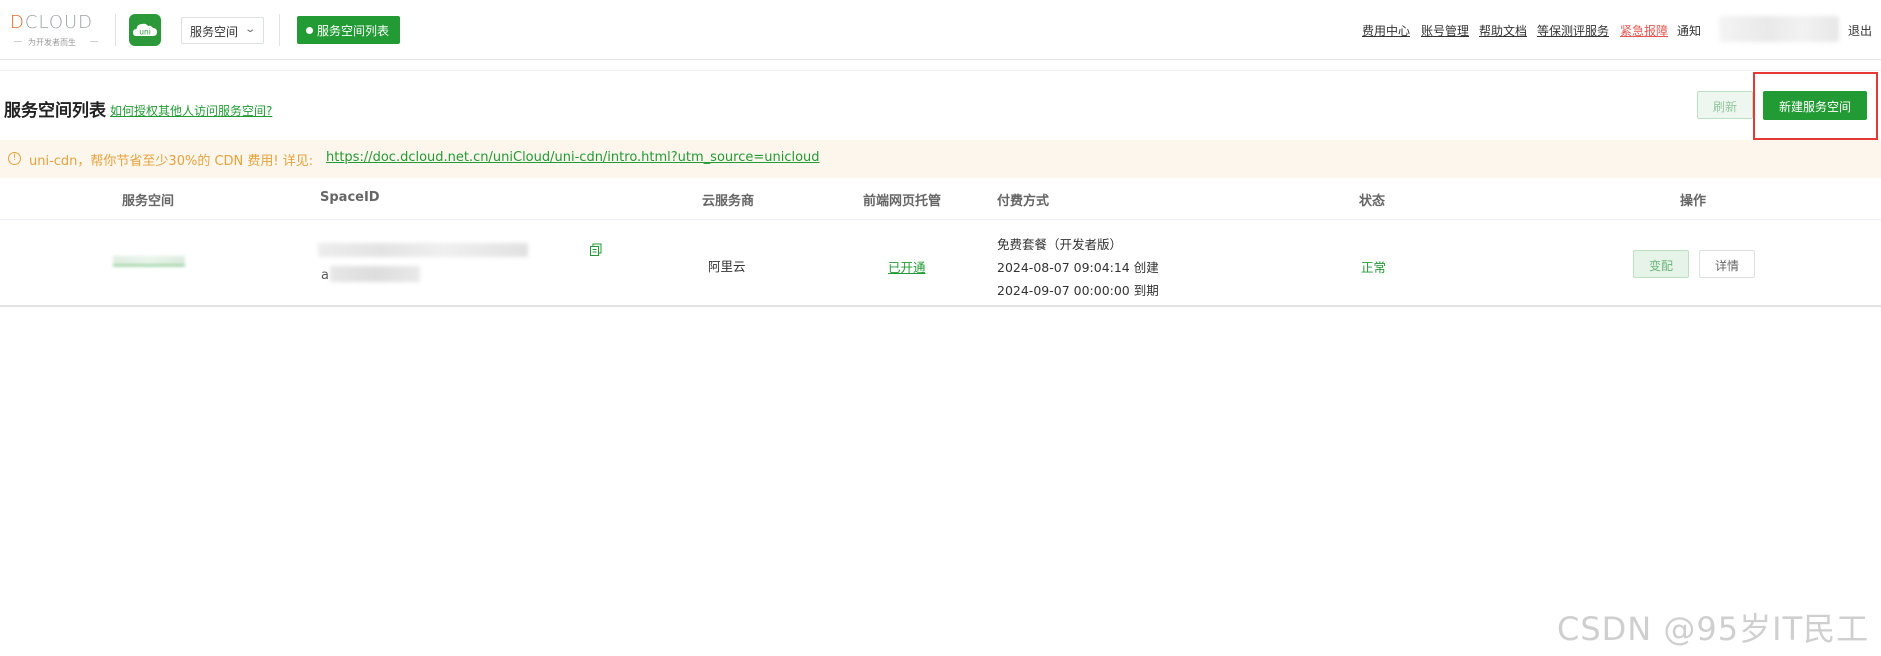 This screenshot has width=1881, height=656. What do you see at coordinates (1779, 29) in the screenshot?
I see `user-name-redacted` at bounding box center [1779, 29].